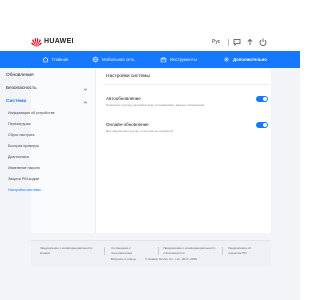  Describe the element at coordinates (36, 42) in the screenshot. I see `huawei-logo-icon` at that location.